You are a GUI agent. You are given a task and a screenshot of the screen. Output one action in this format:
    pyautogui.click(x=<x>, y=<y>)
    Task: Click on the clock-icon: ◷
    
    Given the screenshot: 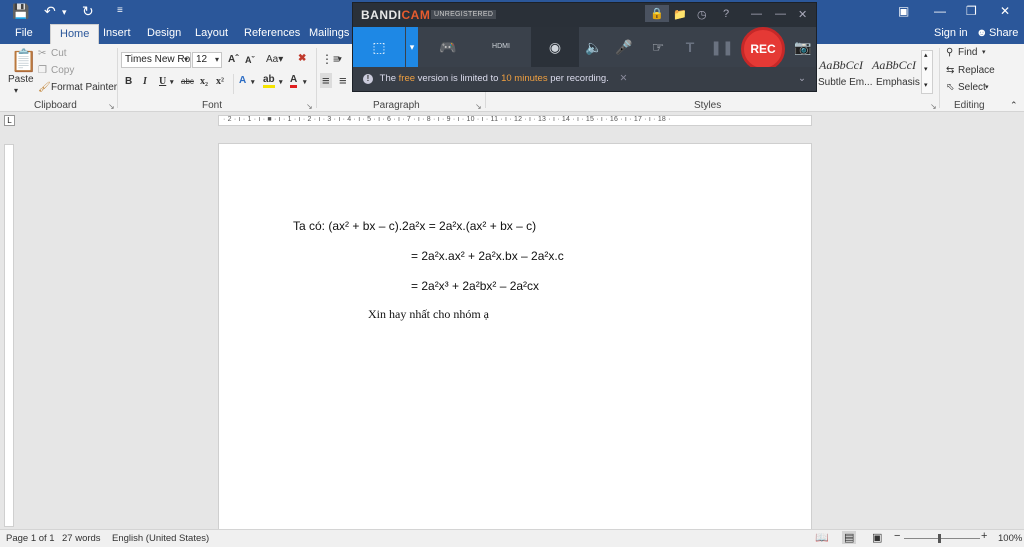 What is the action you would take?
    pyautogui.click(x=702, y=14)
    